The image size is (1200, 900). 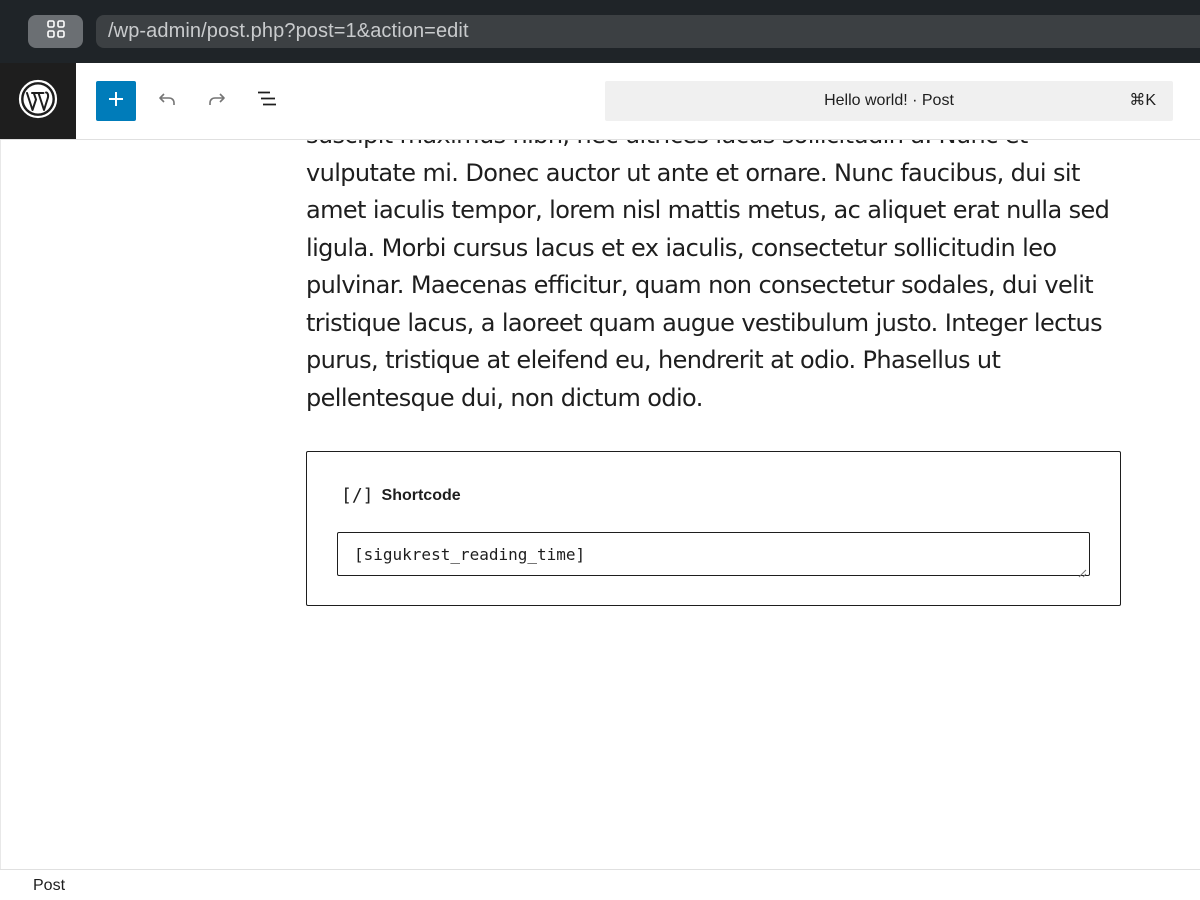 I want to click on wordpress-logo-icon, so click(x=38, y=101).